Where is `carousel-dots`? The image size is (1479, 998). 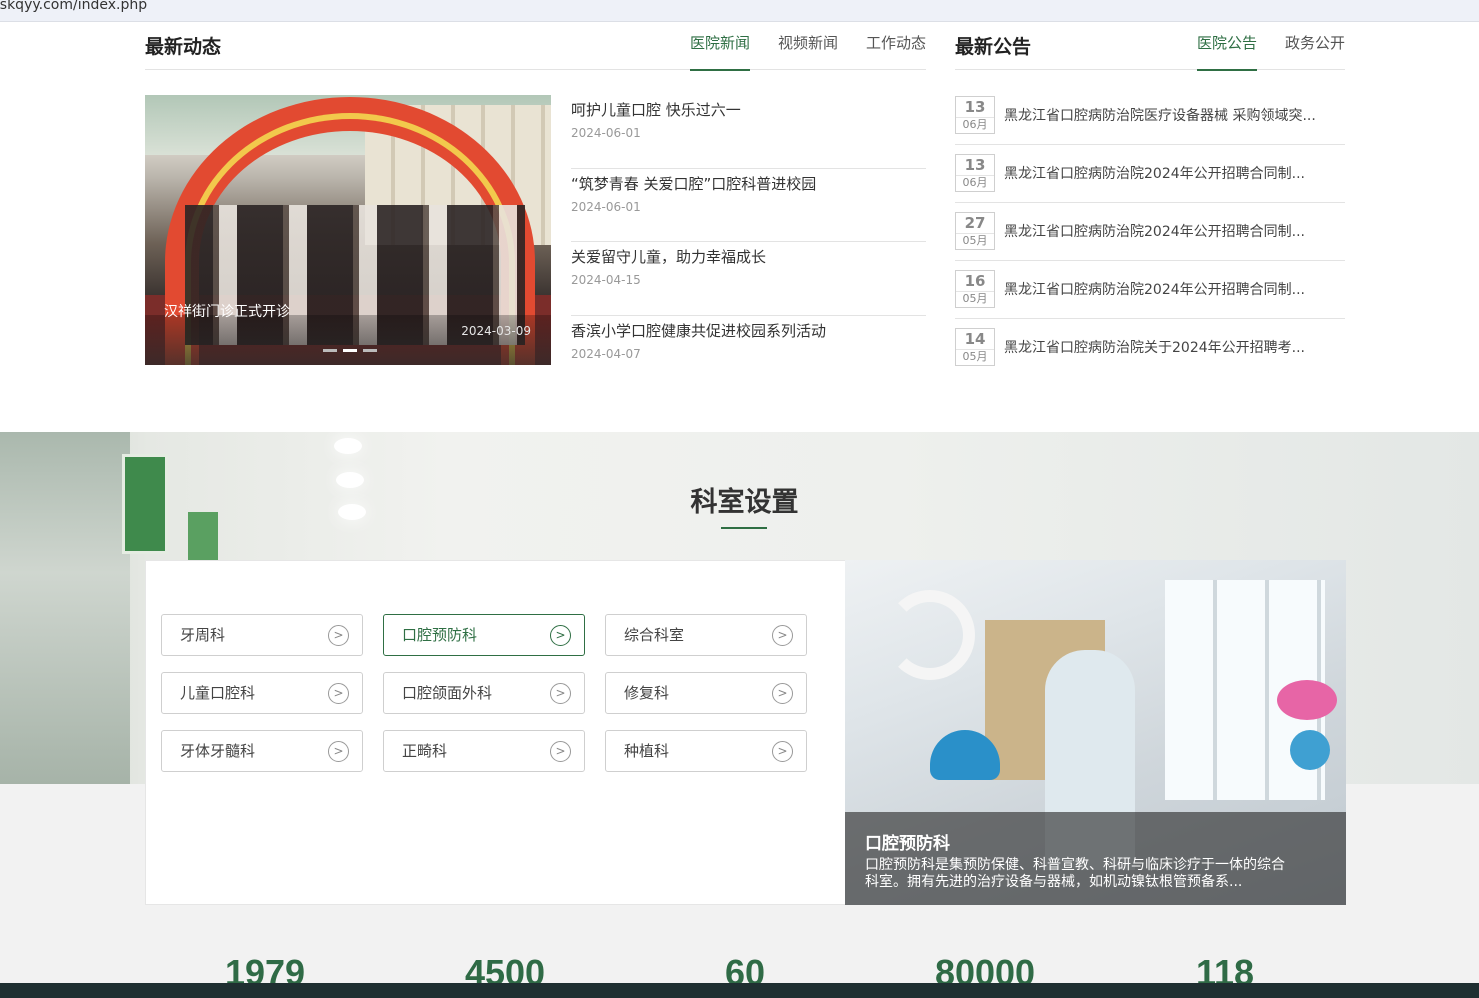
carousel-dots is located at coordinates (350, 350).